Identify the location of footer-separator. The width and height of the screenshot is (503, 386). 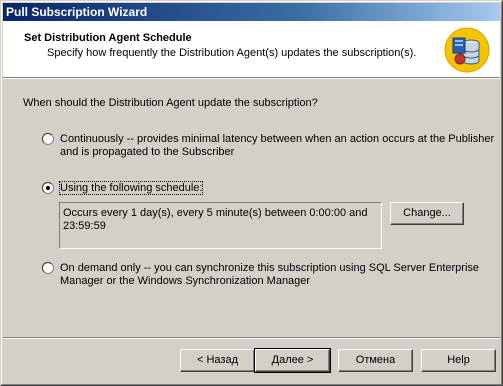
(251, 338).